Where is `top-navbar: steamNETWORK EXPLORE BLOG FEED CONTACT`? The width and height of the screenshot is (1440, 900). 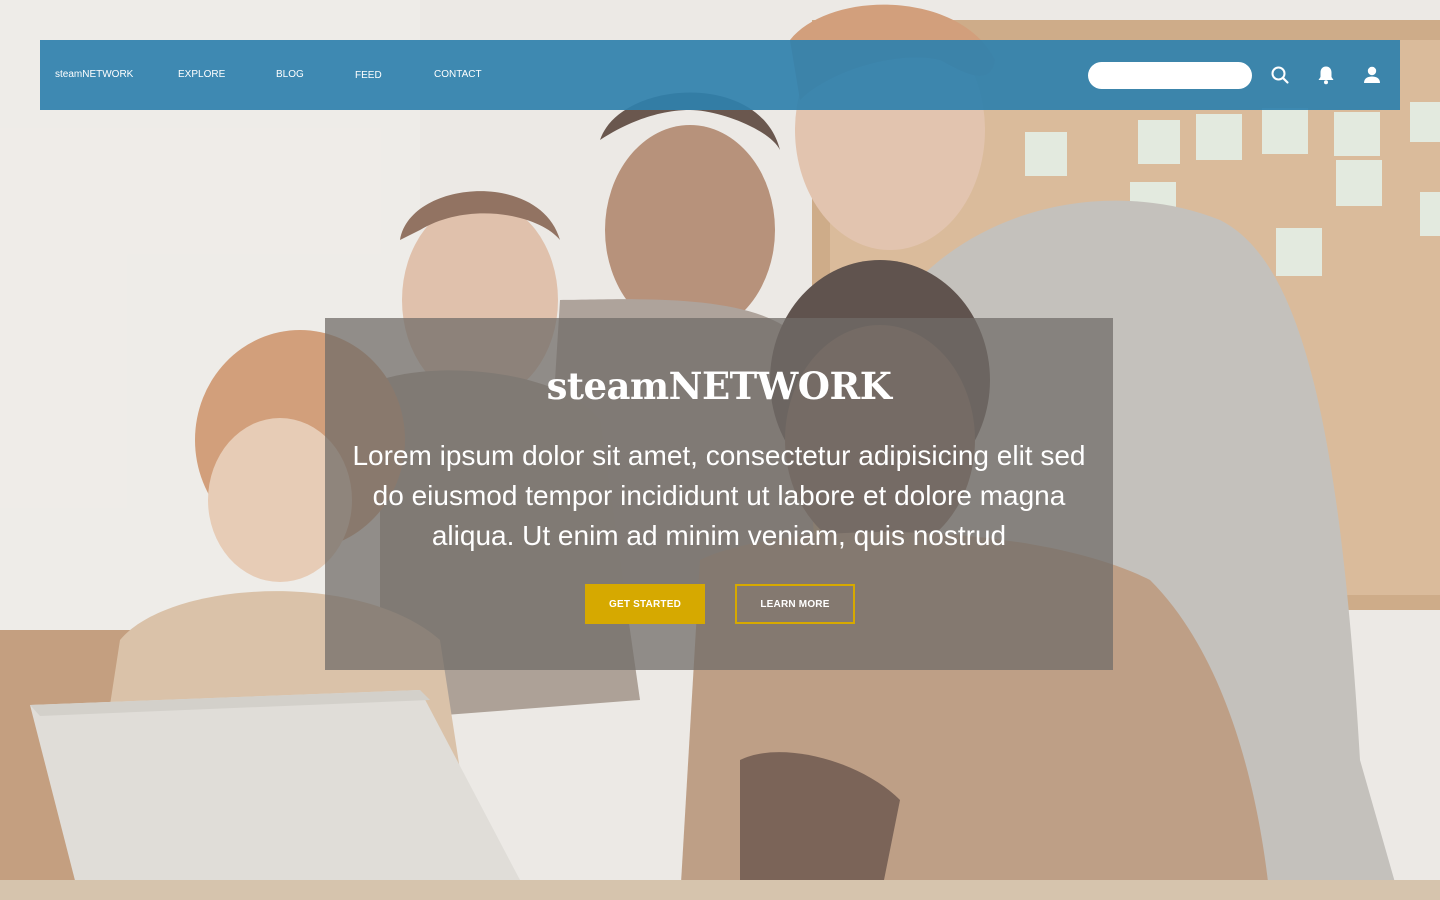 top-navbar: steamNETWORK EXPLORE BLOG FEED CONTACT is located at coordinates (720, 75).